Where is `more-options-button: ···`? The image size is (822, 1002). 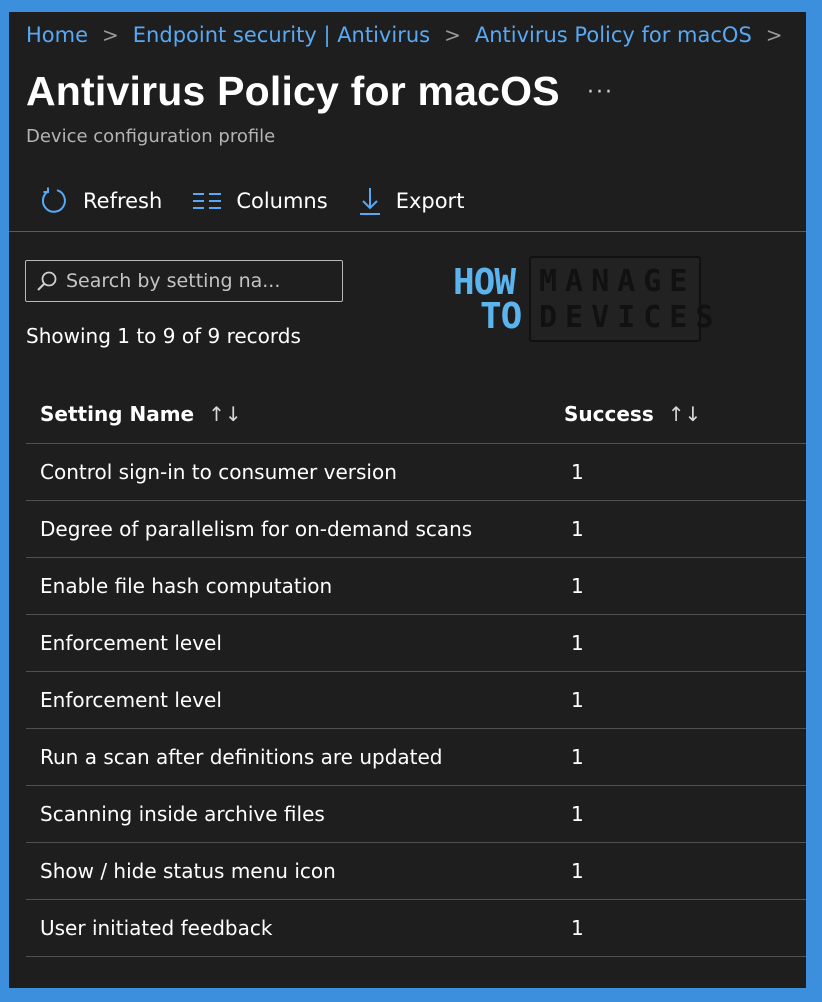 more-options-button: ··· is located at coordinates (600, 92).